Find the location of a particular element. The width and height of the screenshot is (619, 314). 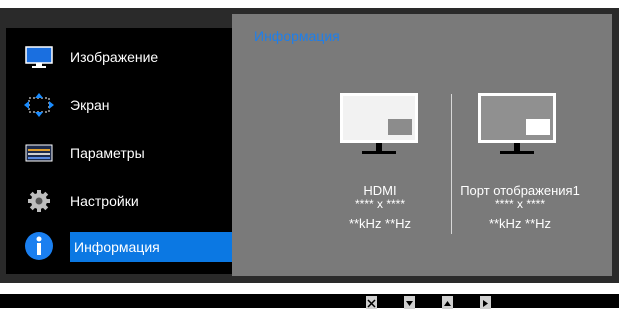

down-key-icon is located at coordinates (409, 302).